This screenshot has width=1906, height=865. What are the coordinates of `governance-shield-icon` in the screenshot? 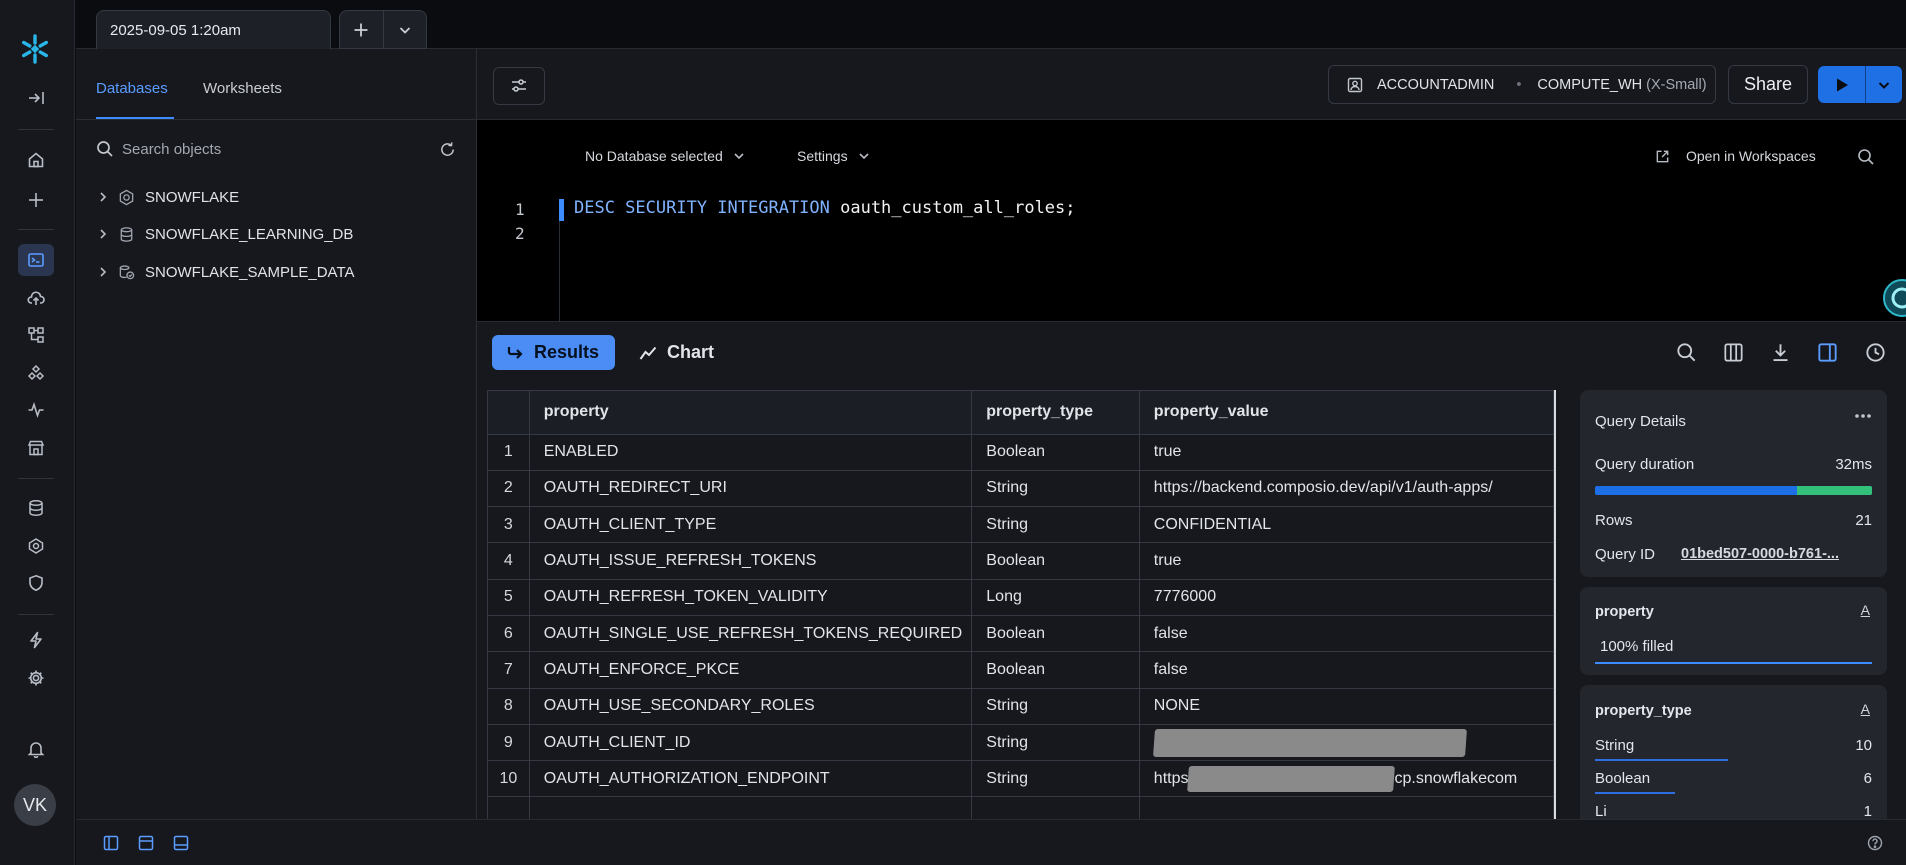 It's located at (36, 583).